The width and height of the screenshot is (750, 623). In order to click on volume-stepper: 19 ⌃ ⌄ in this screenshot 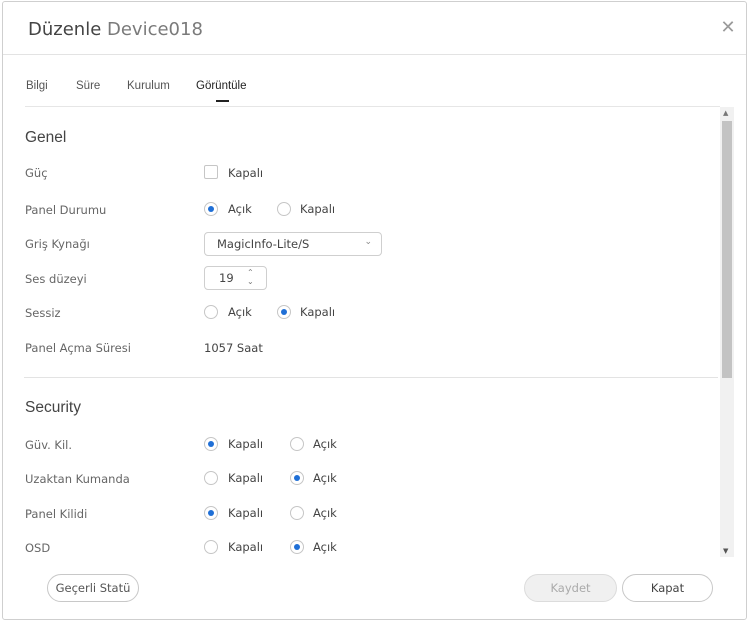, I will do `click(235, 278)`.